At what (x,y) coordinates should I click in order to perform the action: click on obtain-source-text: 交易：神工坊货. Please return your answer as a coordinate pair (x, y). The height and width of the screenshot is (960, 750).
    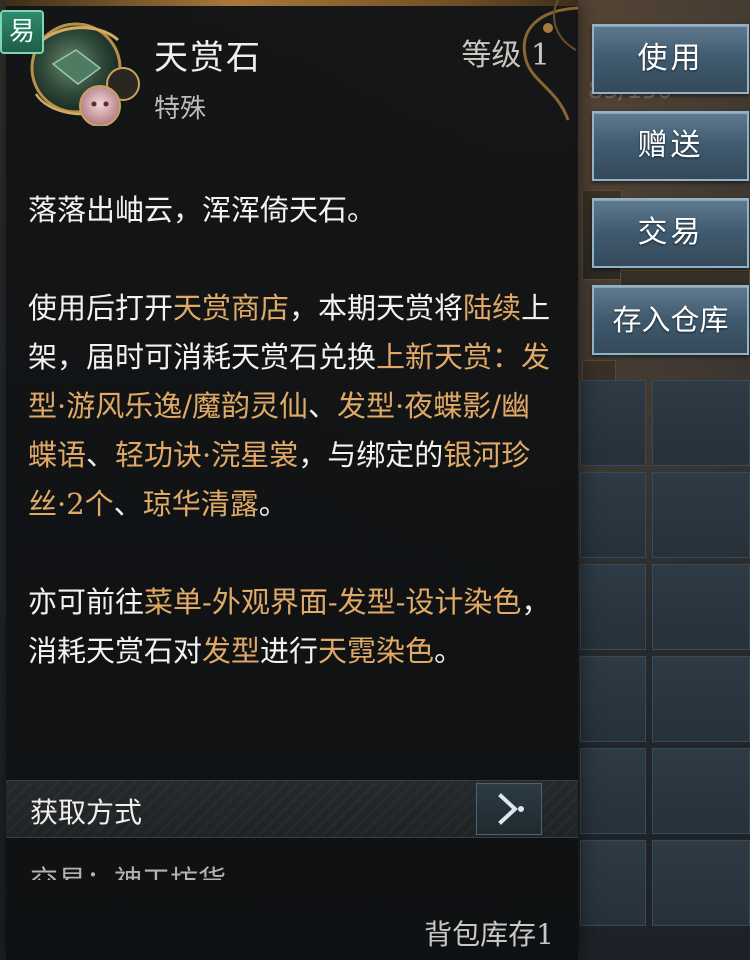
    Looking at the image, I should click on (128, 873).